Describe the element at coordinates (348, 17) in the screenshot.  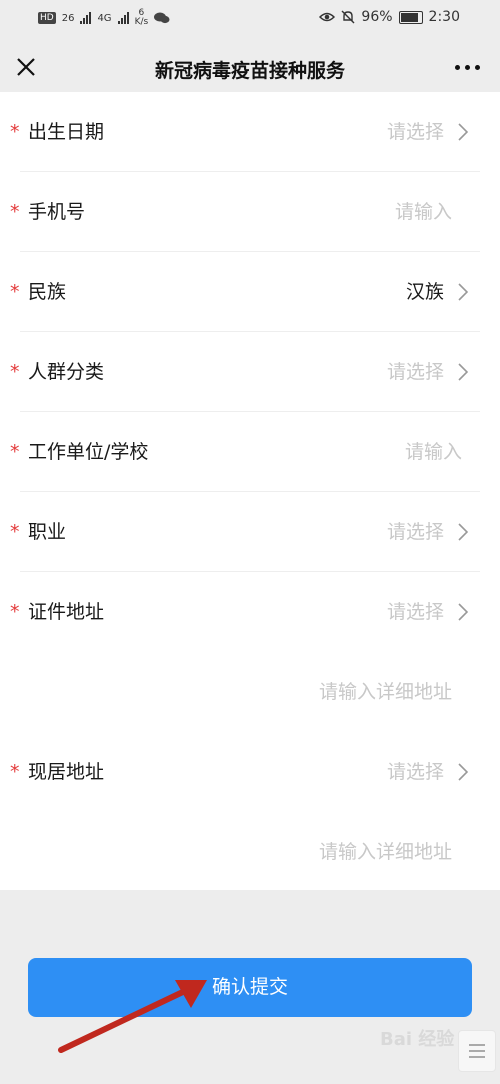
I see `bell-off-icon` at that location.